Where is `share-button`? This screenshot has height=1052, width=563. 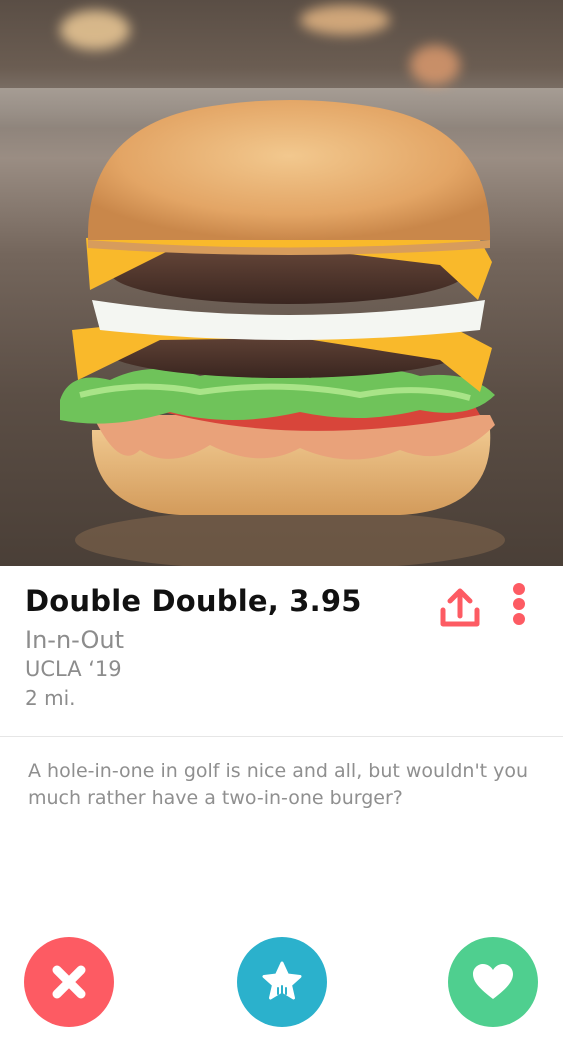 share-button is located at coordinates (460, 607).